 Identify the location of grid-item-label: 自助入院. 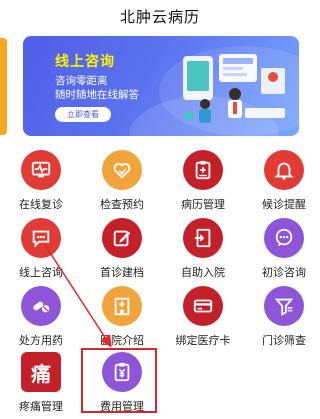
(203, 272).